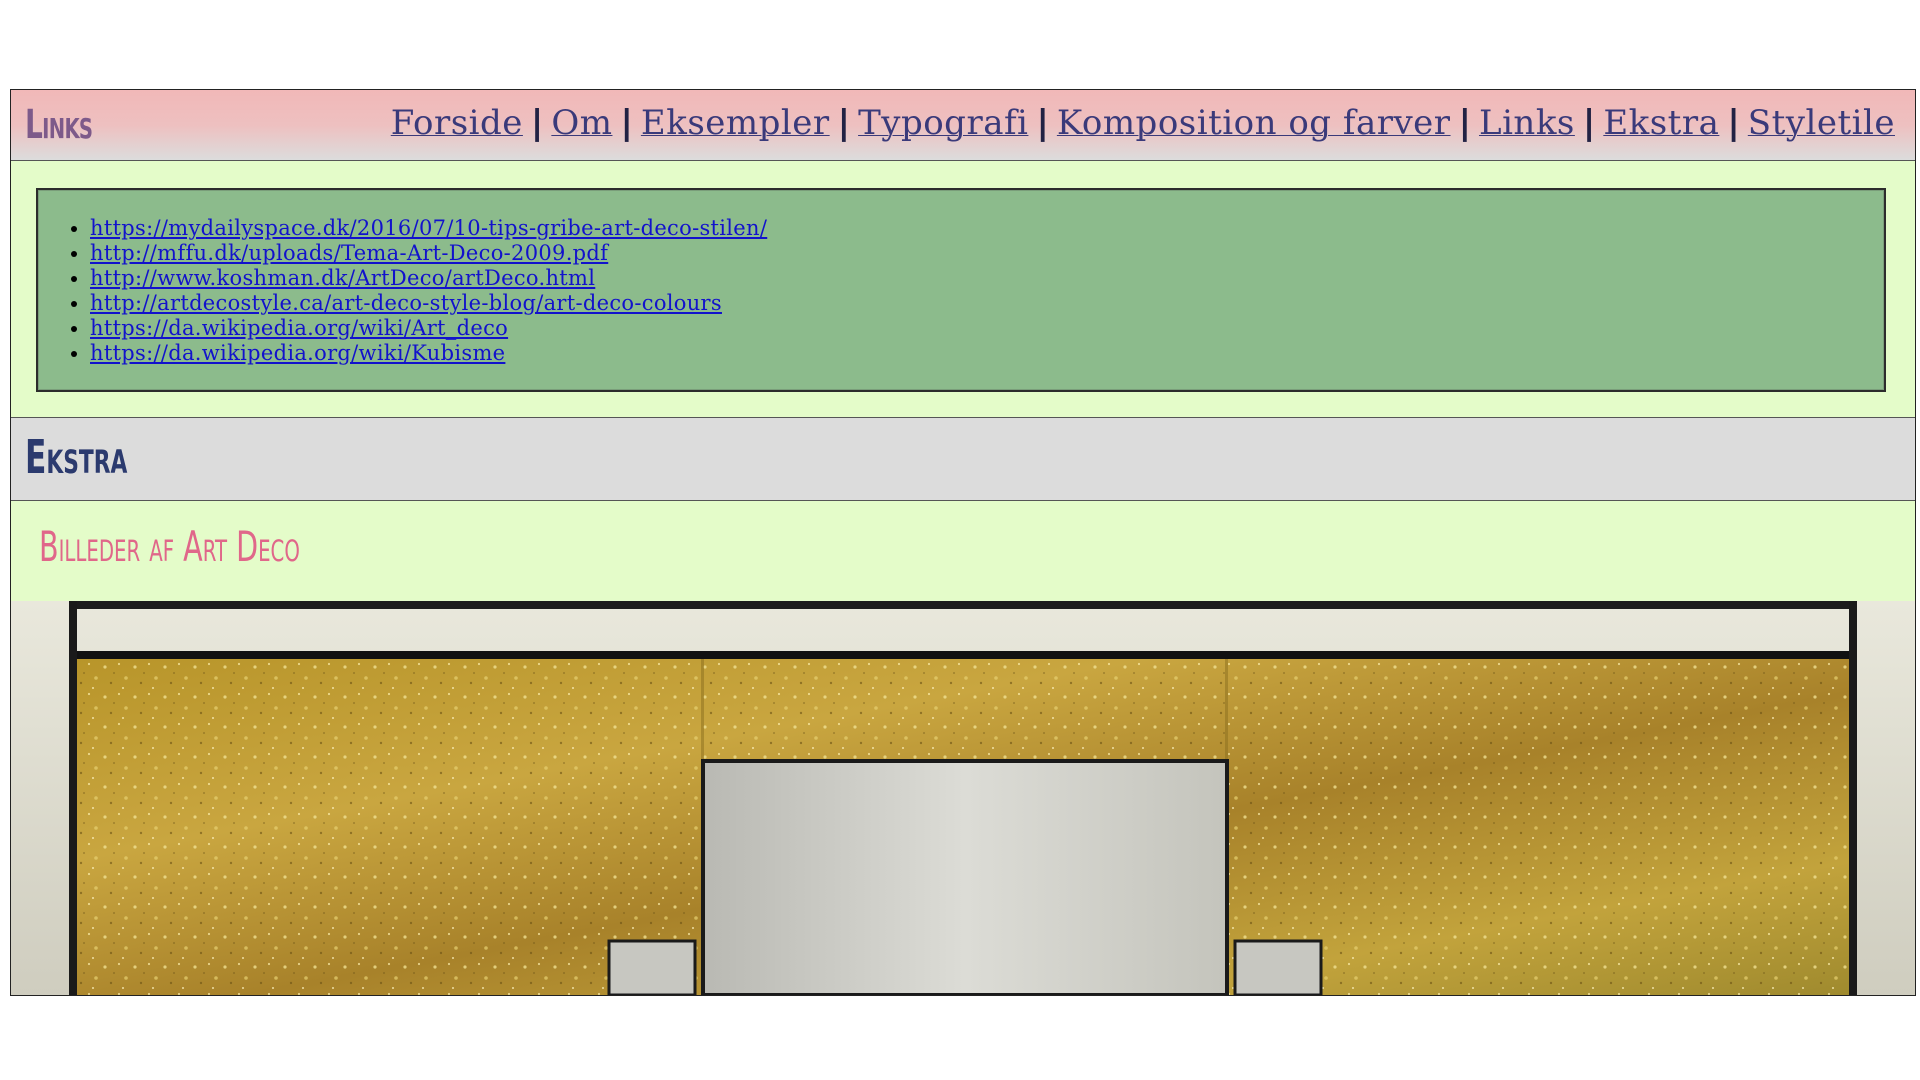 The image size is (1920, 1080). I want to click on nav-link-forside: Forside, so click(457, 123).